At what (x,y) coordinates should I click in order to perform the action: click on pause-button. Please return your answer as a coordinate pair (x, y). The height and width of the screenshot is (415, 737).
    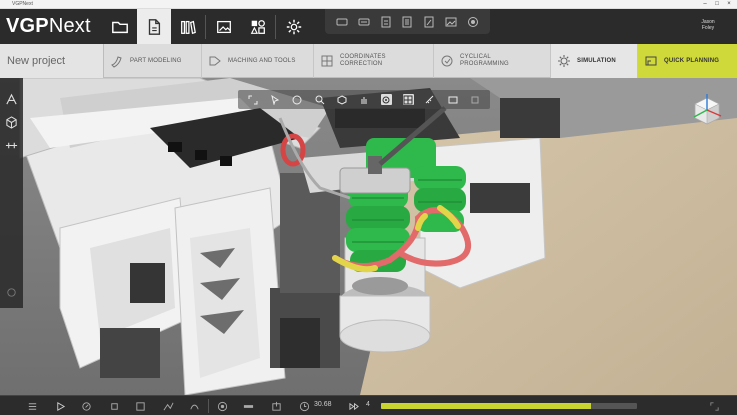
    Looking at the image, I should click on (114, 406).